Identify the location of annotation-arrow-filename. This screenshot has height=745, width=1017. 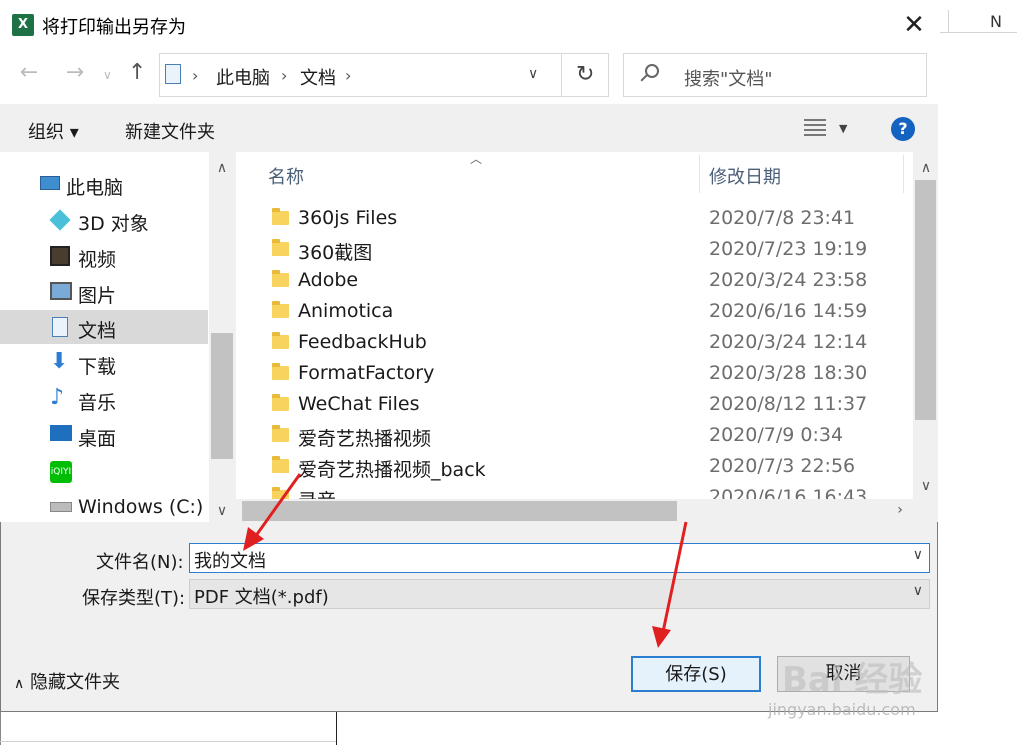
(272, 512).